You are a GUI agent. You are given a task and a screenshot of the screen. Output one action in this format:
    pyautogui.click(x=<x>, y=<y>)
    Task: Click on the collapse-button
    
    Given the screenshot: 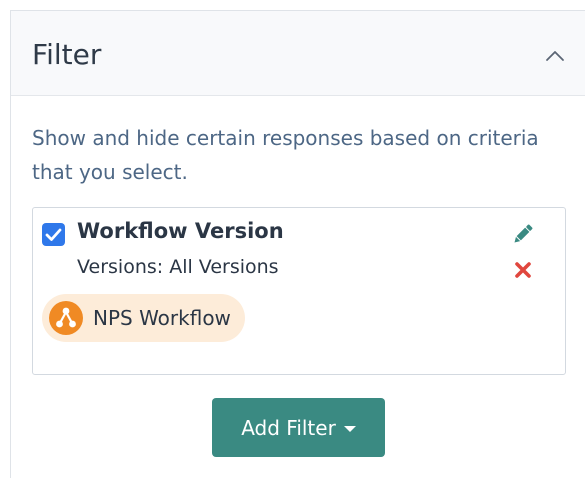 What is the action you would take?
    pyautogui.click(x=555, y=56)
    